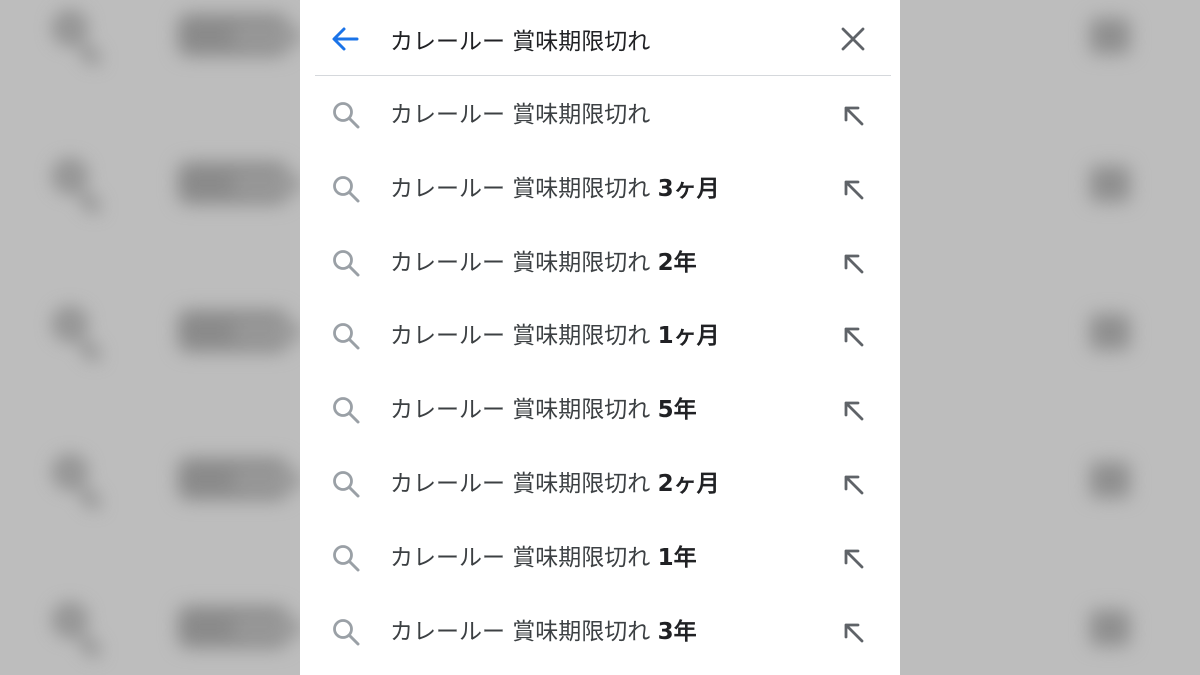 This screenshot has width=1200, height=675. I want to click on close-icon, so click(853, 39).